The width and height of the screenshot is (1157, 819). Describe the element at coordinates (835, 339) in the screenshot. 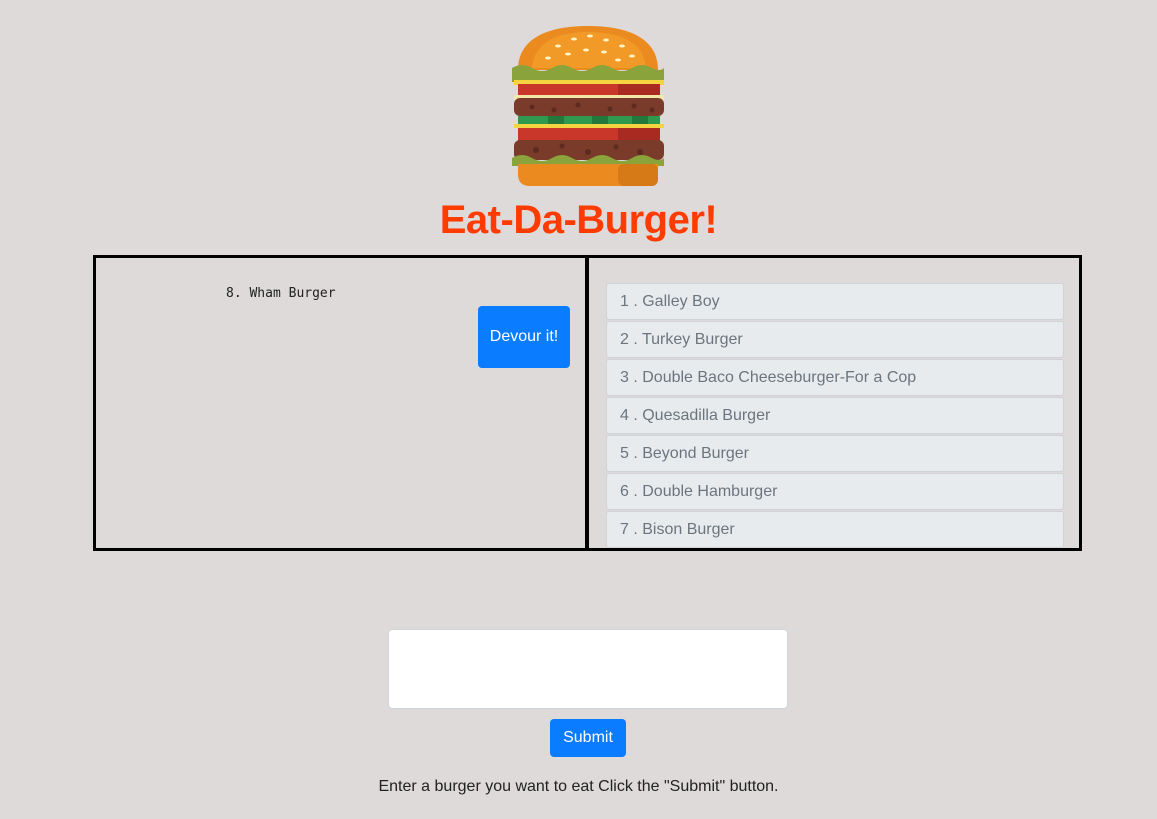

I see `list-item: 2 . Turkey Burger` at that location.